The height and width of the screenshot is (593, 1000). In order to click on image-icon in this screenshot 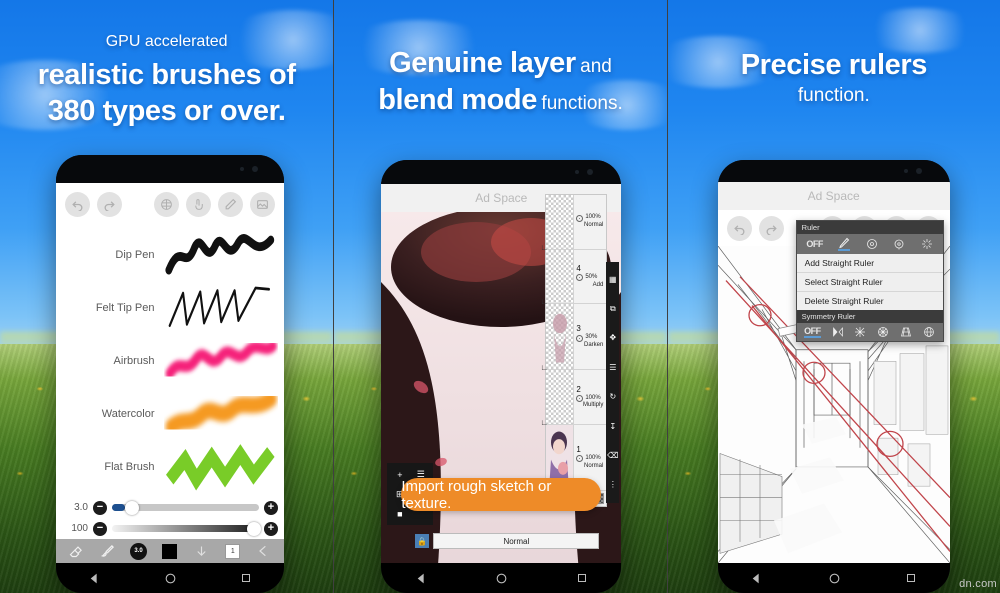, I will do `click(262, 204)`.